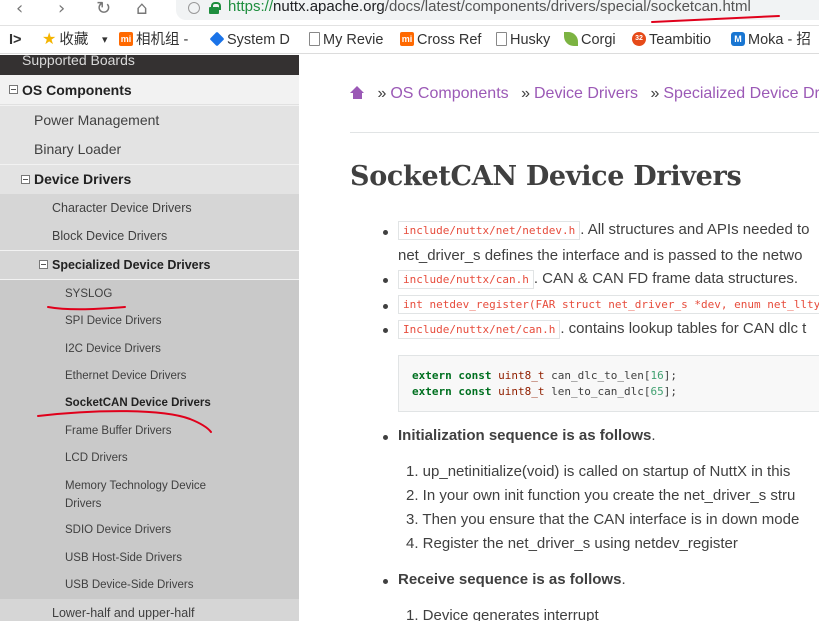 The height and width of the screenshot is (621, 819). Describe the element at coordinates (149, 294) in the screenshot. I see `sidebar-item-syslog: SYSLOG` at that location.